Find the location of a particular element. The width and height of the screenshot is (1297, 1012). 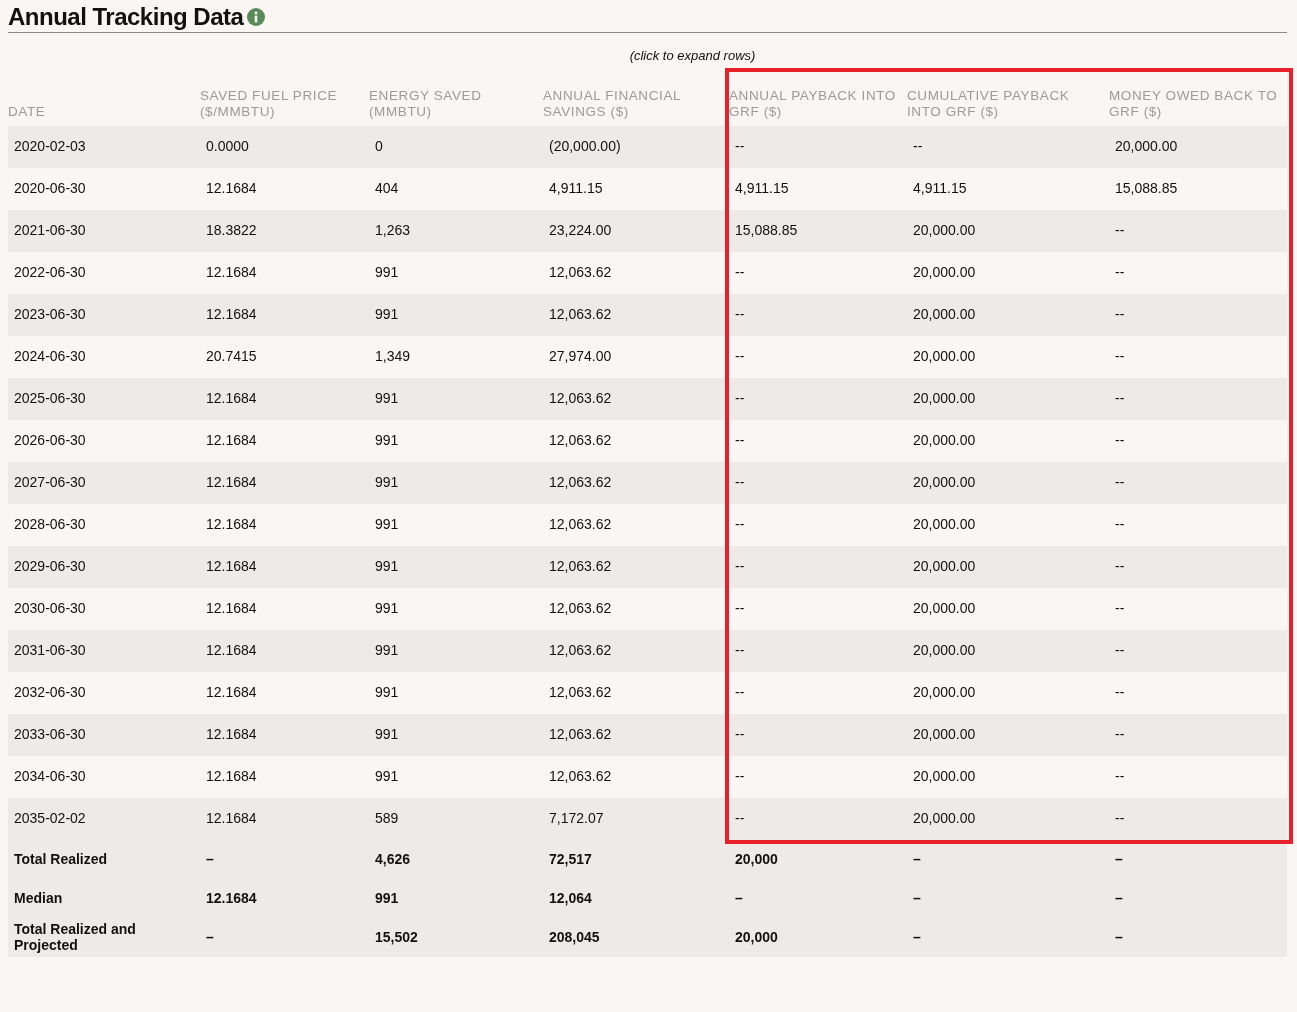

table-cell: 18.3822 is located at coordinates (231, 230).